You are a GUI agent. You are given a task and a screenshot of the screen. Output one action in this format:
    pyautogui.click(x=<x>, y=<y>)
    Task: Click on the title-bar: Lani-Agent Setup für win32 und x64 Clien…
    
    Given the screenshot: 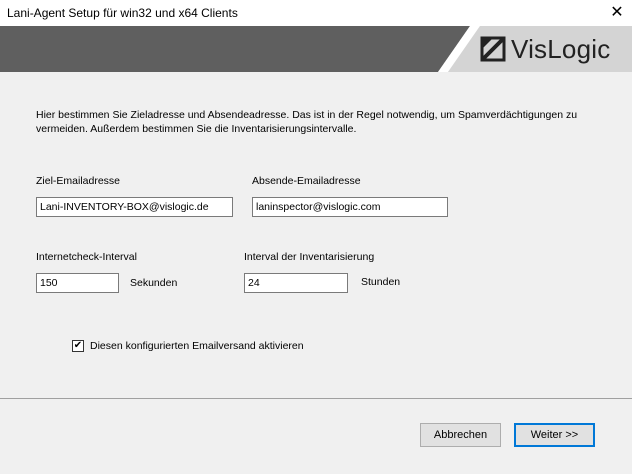 What is the action you would take?
    pyautogui.click(x=316, y=13)
    